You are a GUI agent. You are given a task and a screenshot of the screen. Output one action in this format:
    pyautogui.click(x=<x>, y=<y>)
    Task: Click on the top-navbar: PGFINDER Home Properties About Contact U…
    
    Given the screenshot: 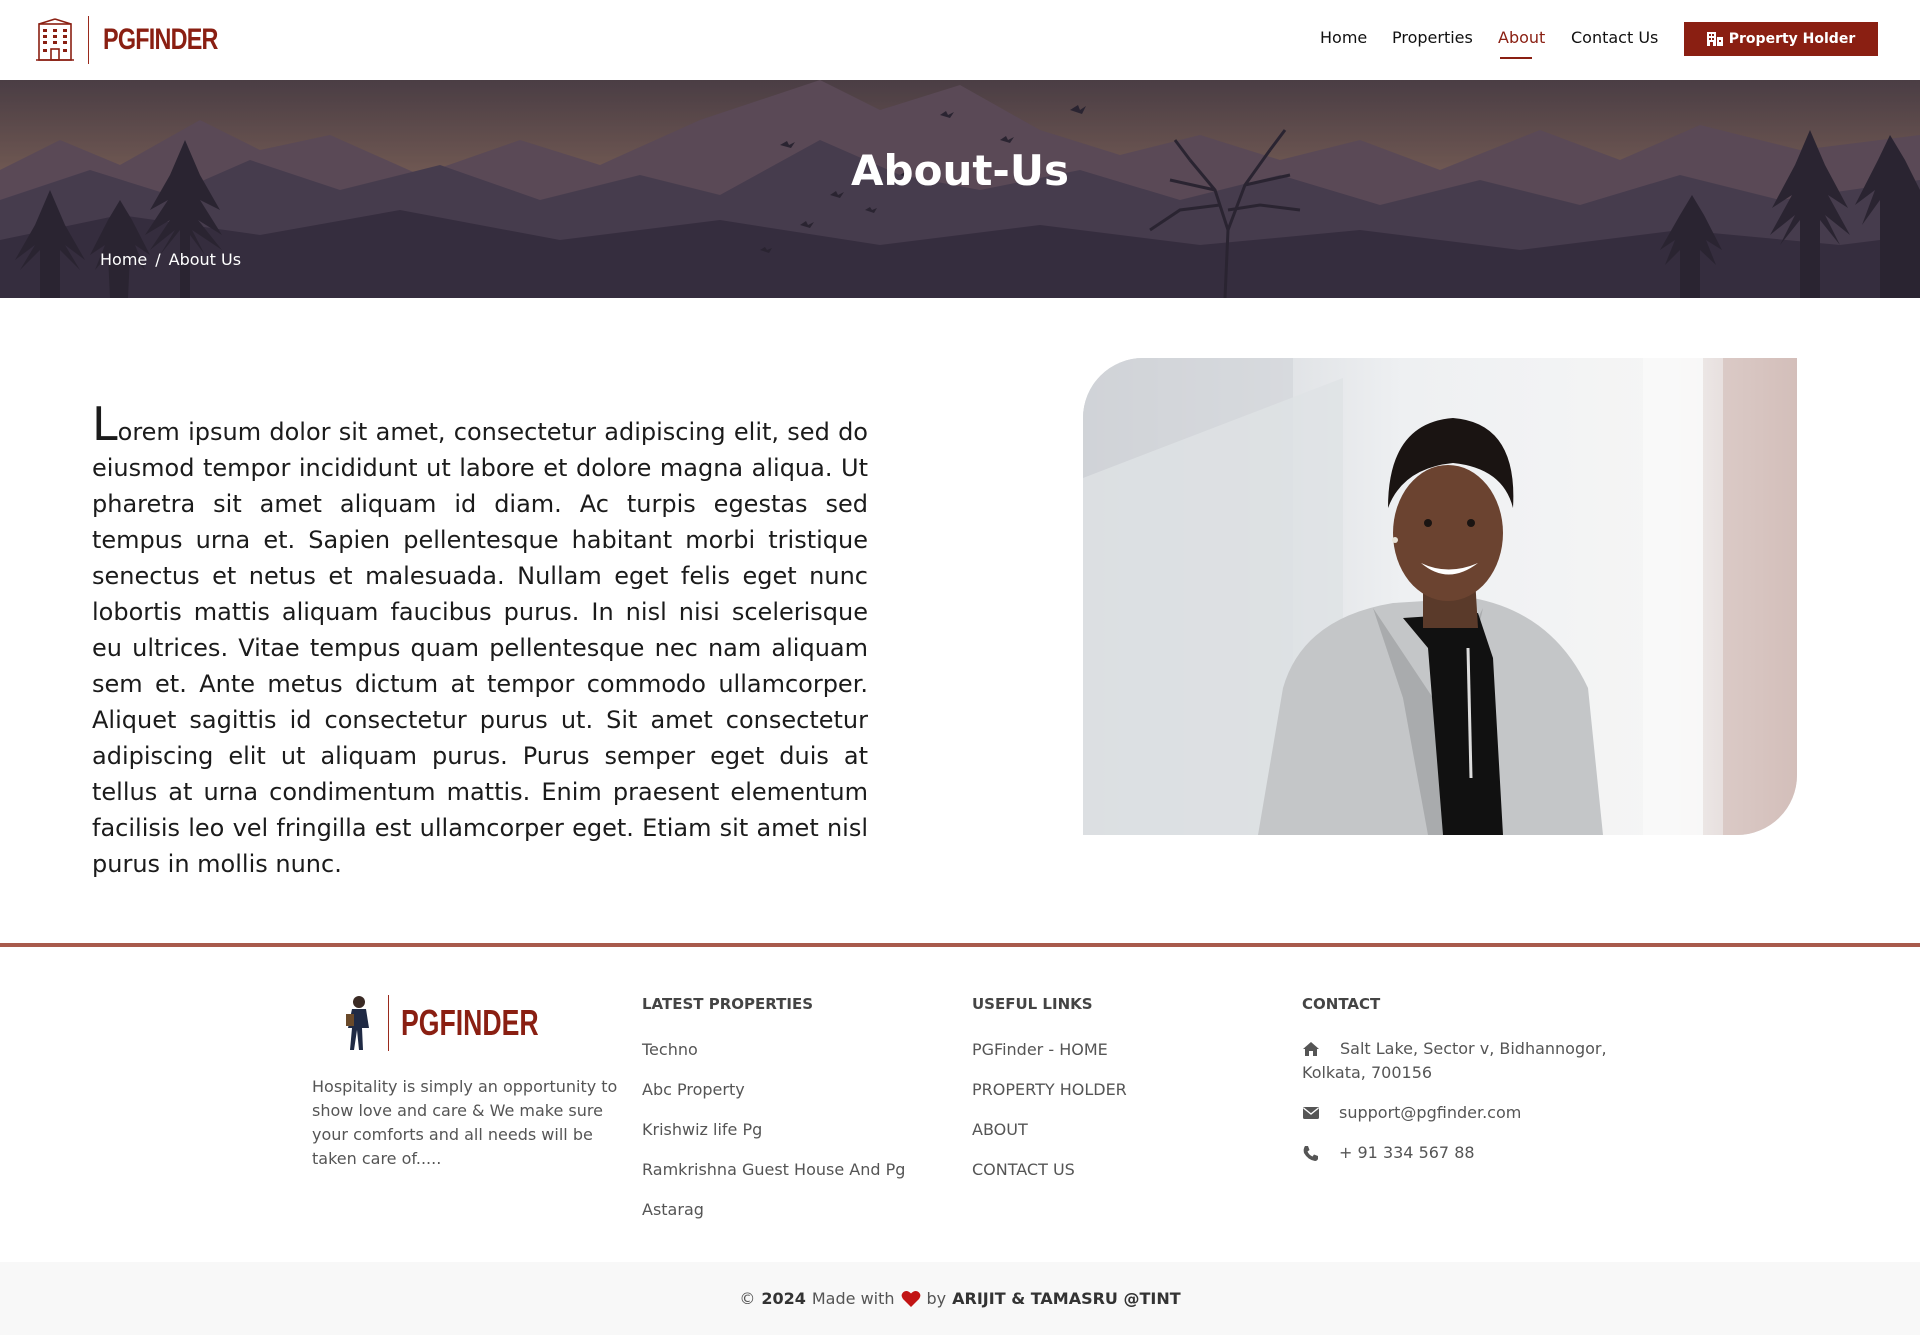 What is the action you would take?
    pyautogui.click(x=960, y=40)
    